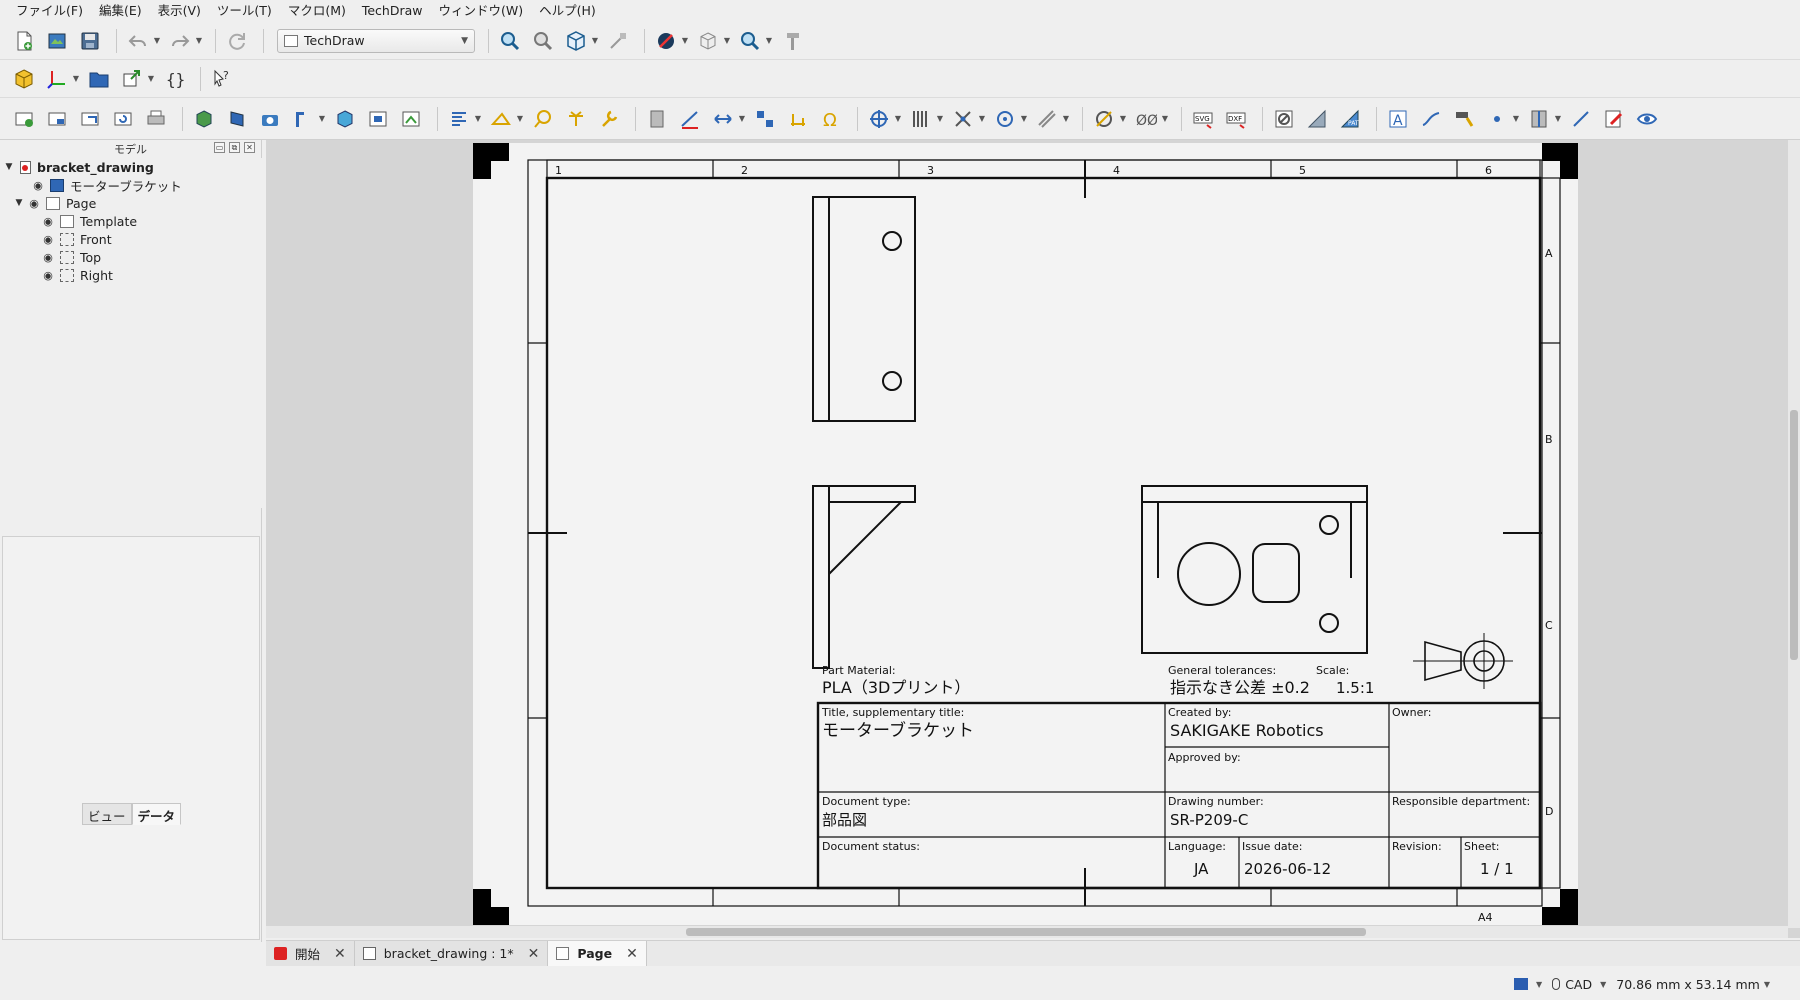 The image size is (1800, 1000). I want to click on group-button, so click(99, 79).